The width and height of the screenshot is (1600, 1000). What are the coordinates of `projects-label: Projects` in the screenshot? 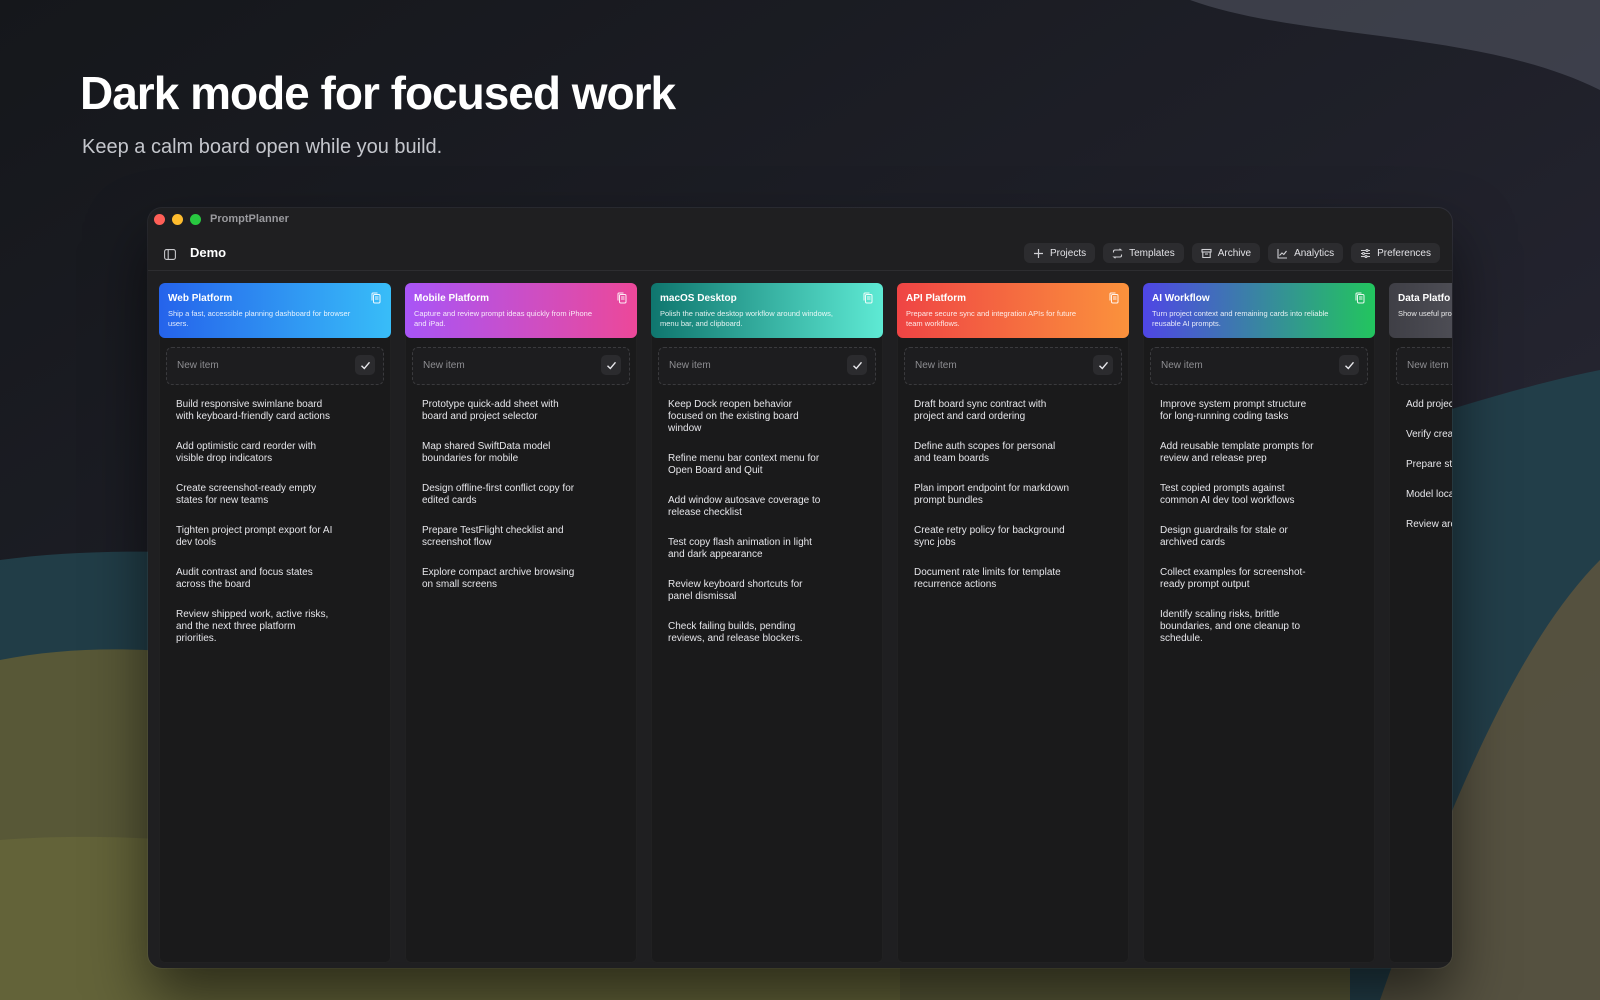 It's located at (1068, 253).